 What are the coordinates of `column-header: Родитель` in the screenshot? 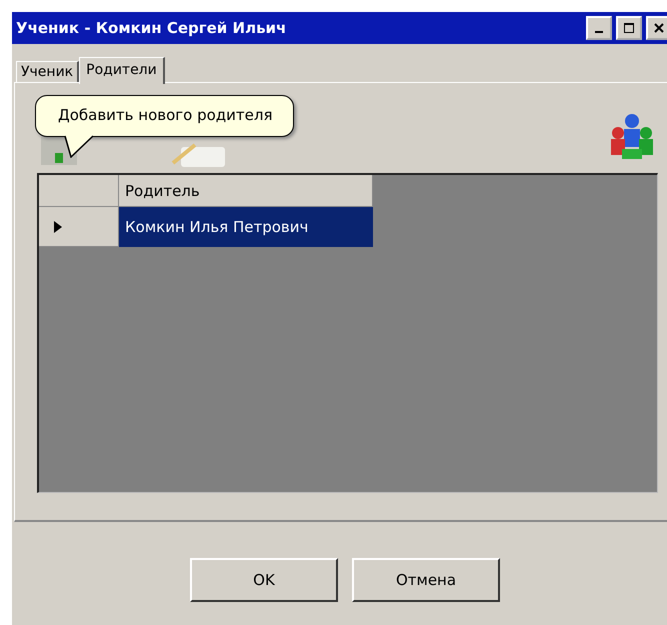 It's located at (246, 191).